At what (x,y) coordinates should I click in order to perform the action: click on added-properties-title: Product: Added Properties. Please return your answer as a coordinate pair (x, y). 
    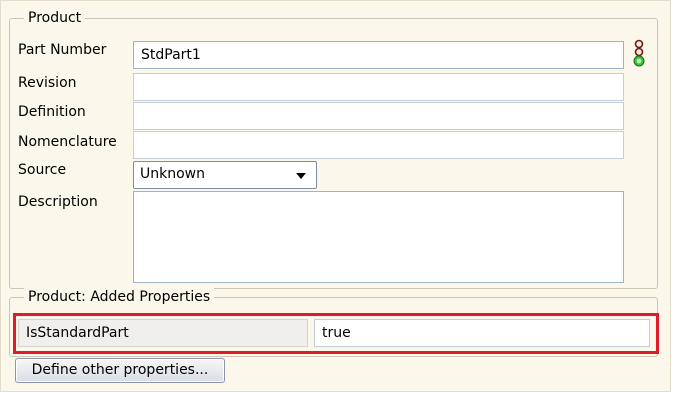
    Looking at the image, I should click on (119, 297).